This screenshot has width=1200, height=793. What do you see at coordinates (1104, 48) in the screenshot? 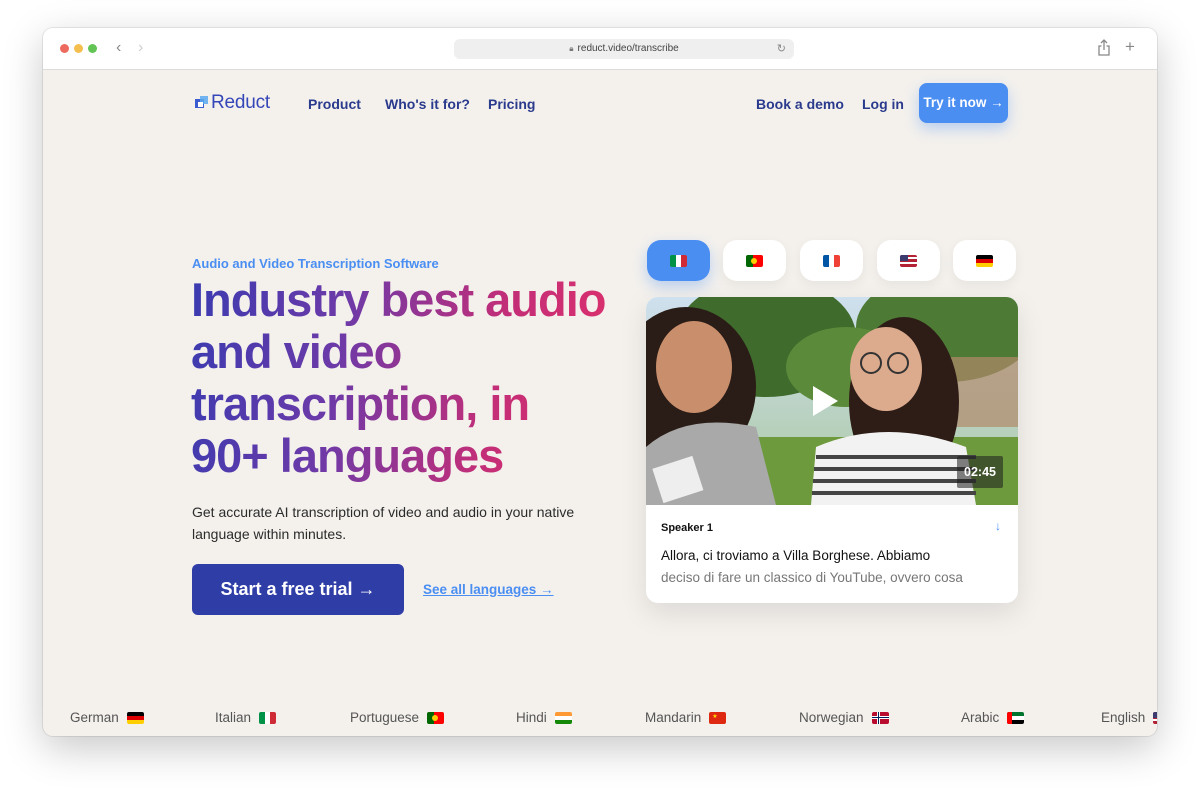
I see `share-icon` at bounding box center [1104, 48].